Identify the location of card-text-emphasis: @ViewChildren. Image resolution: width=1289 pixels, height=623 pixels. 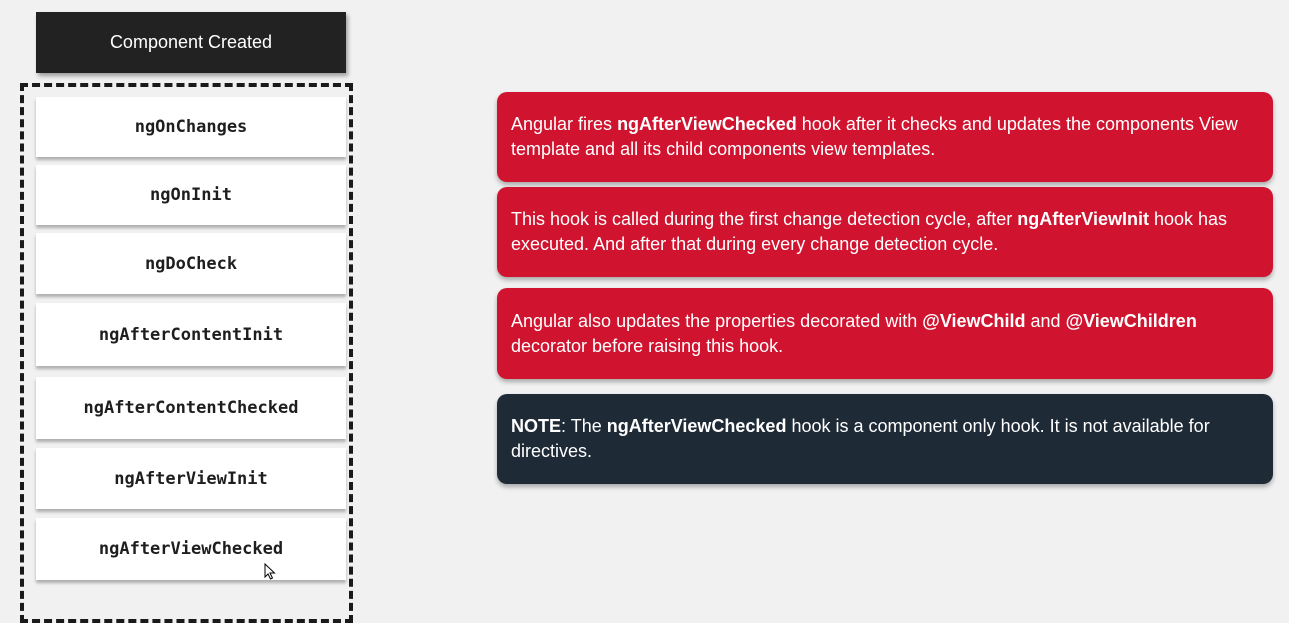
(1131, 320).